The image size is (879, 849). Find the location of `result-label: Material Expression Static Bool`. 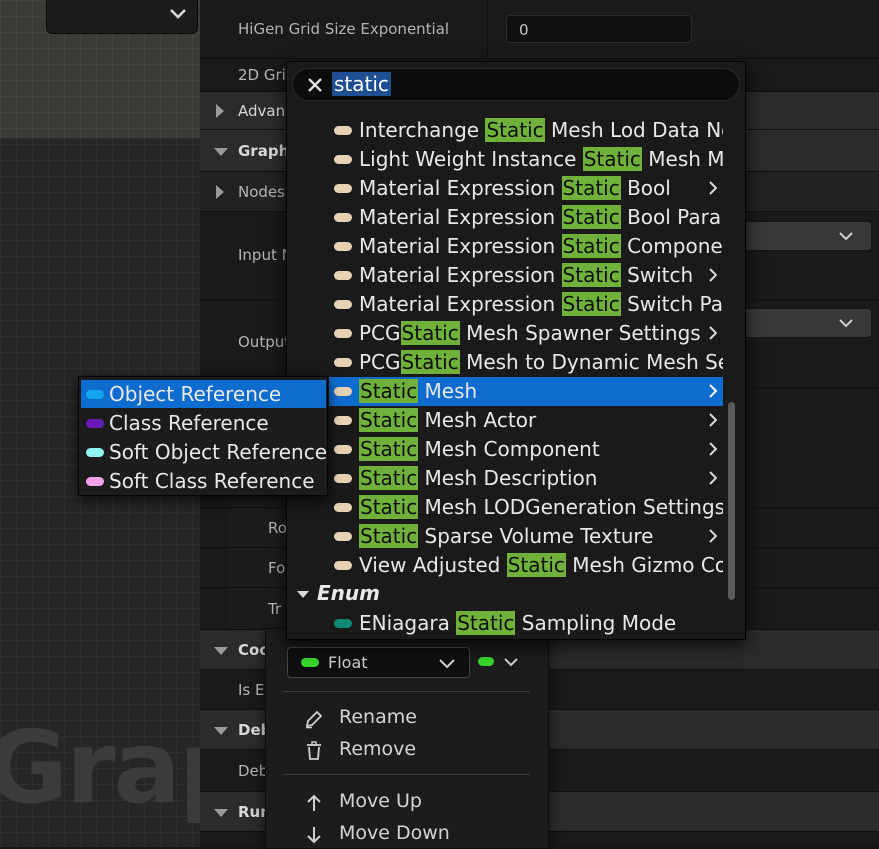

result-label: Material Expression Static Bool is located at coordinates (515, 188).